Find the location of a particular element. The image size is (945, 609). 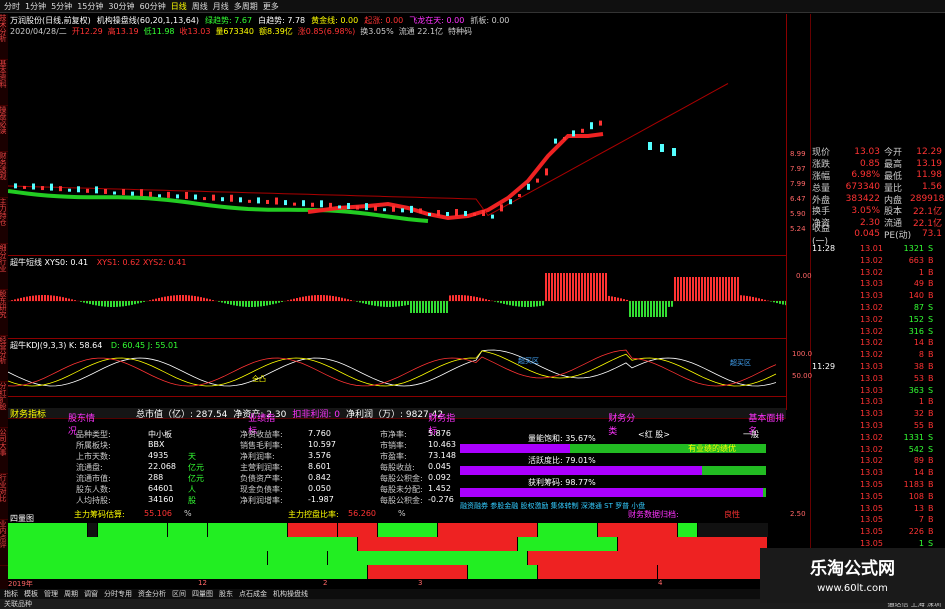

left-tab: 细分行业 is located at coordinates (4, 267).